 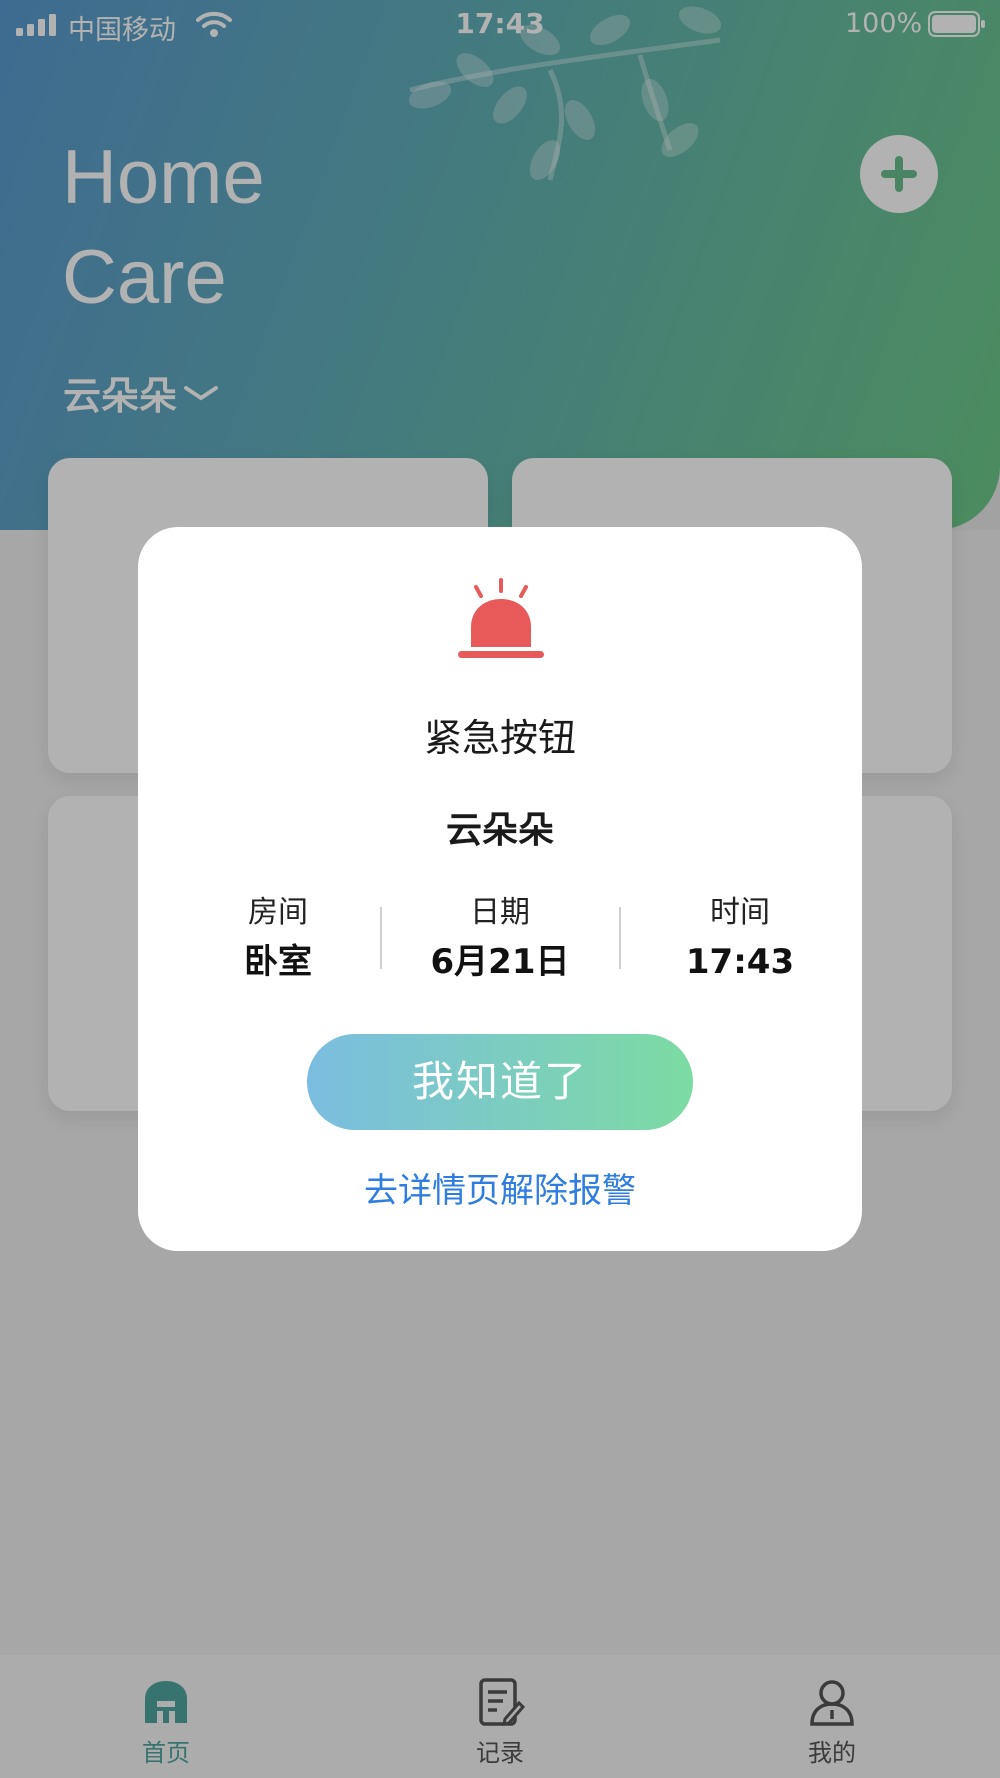 I want to click on date-info: 日期 6月21日, so click(x=500, y=940).